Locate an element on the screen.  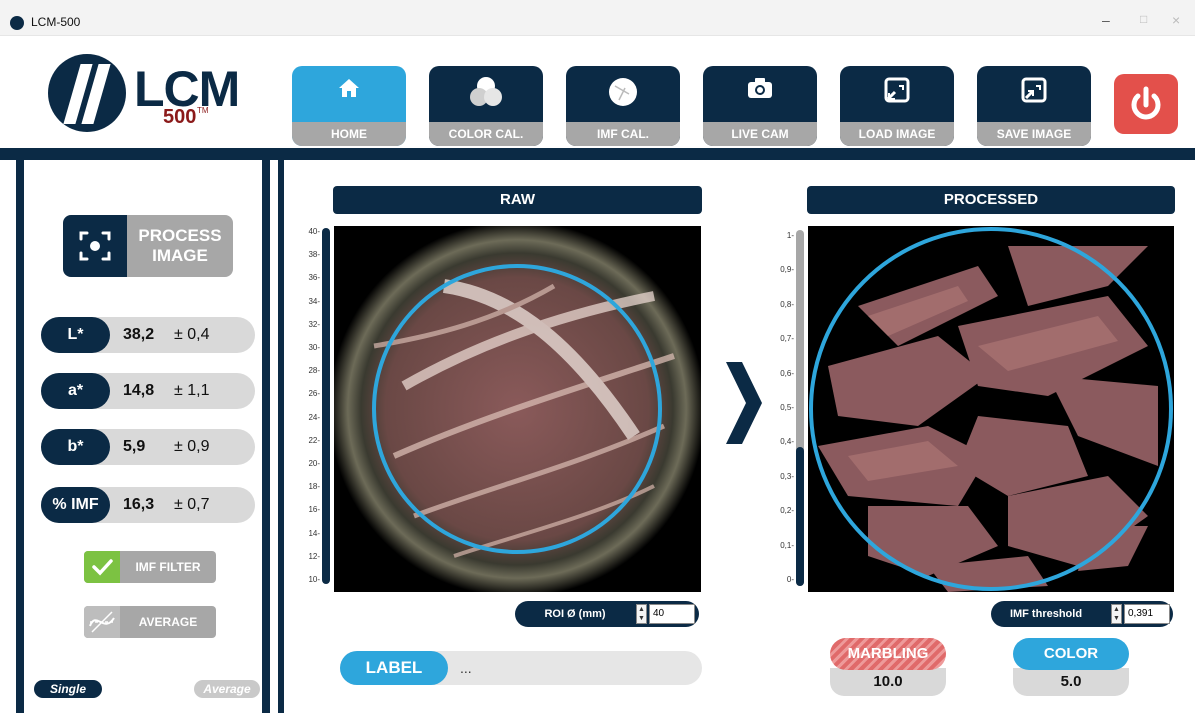
save-image-button: SAVE IMAGE is located at coordinates (1034, 106).